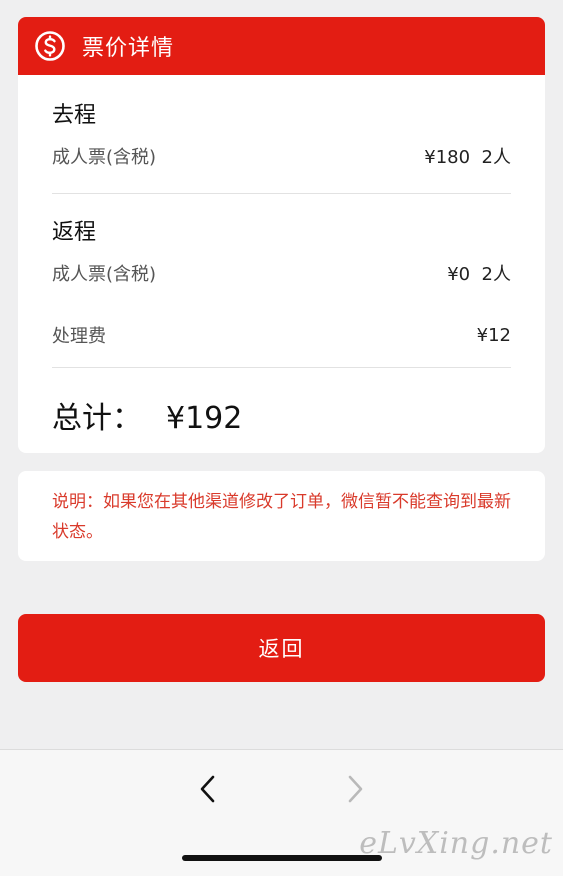 The height and width of the screenshot is (876, 563). I want to click on dollar-circle-icon, so click(50, 46).